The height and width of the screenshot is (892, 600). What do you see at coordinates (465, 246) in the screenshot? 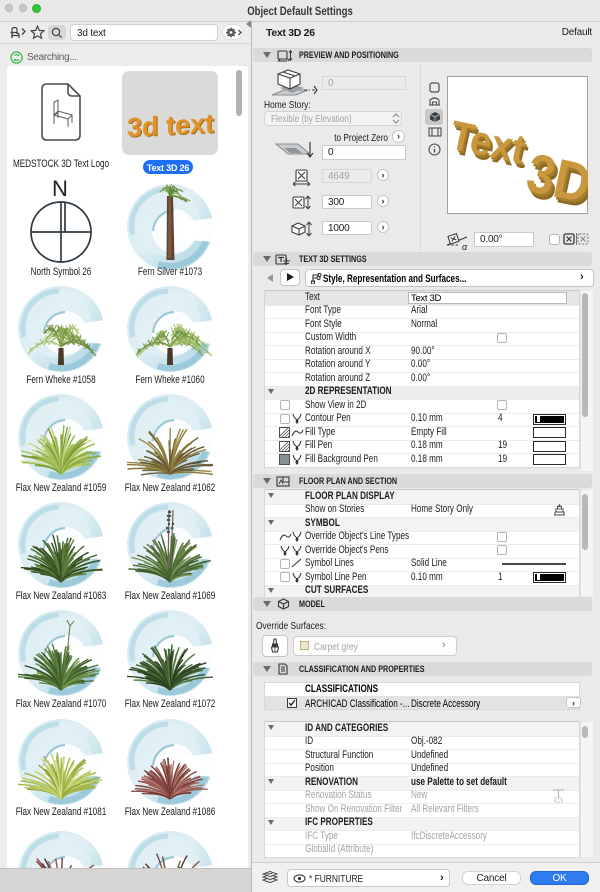
I see `svg-text: α` at bounding box center [465, 246].